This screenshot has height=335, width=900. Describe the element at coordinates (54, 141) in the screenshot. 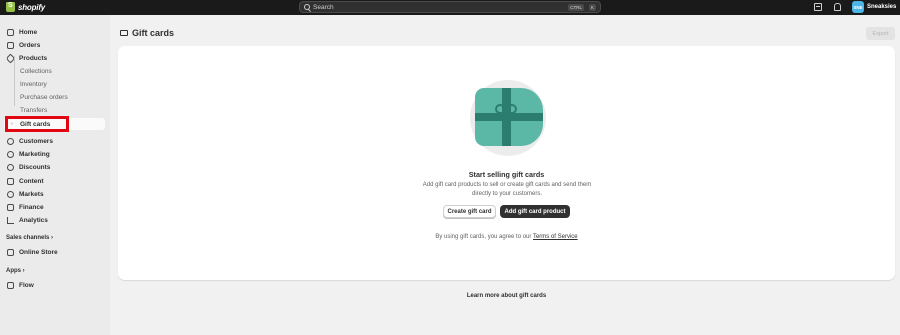

I see `sidebar-item-customers: Customers` at that location.